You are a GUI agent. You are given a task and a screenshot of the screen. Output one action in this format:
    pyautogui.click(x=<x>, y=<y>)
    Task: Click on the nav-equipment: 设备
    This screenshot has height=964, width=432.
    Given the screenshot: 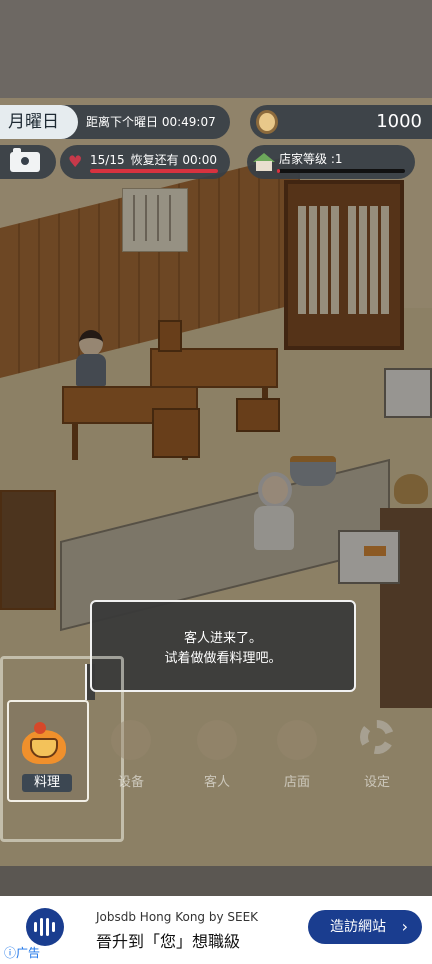 What is the action you would take?
    pyautogui.click(x=131, y=757)
    